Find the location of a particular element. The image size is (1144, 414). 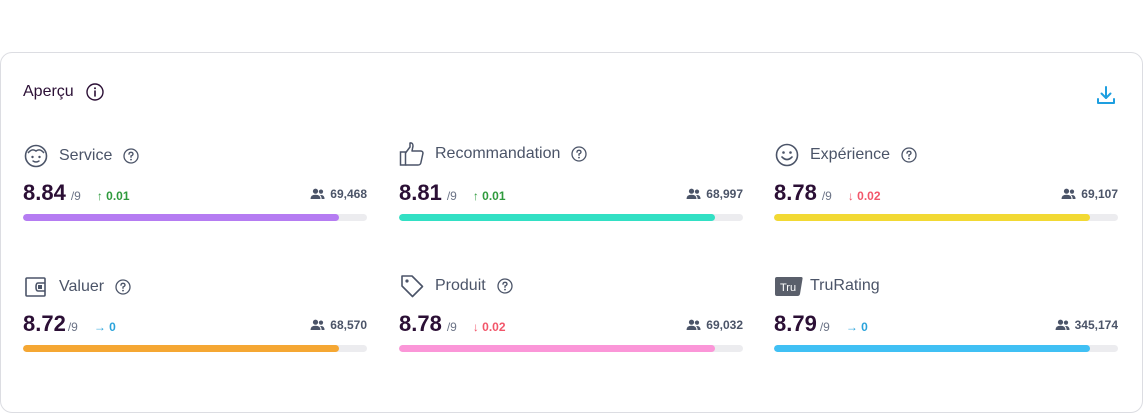

metric-experience: Expérience 8.78 /9 ↓ 0.02 69,107 is located at coordinates (946, 181).